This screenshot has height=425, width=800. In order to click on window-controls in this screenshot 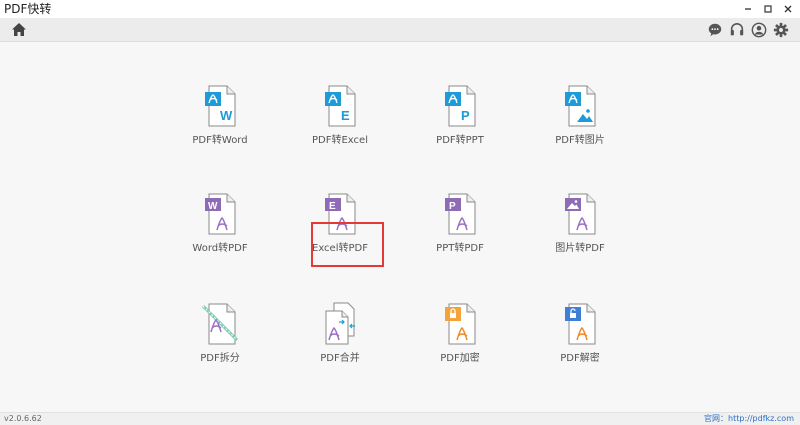, I will do `click(768, 9)`.